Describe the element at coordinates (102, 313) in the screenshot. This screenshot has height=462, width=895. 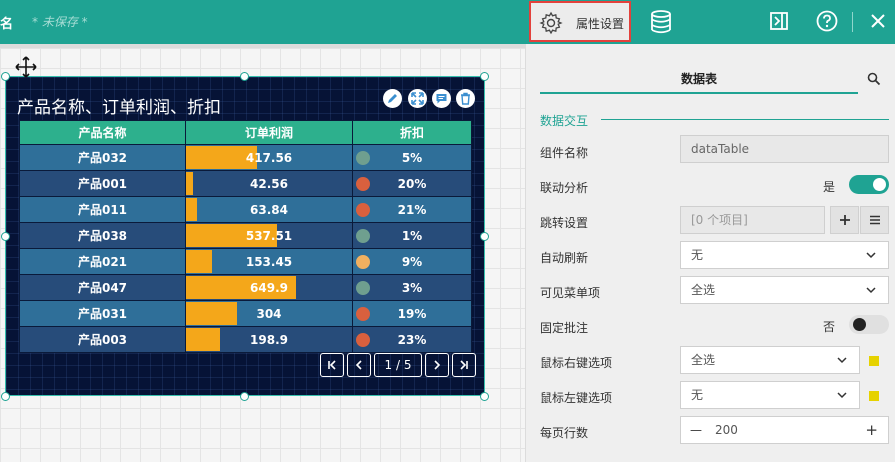
I see `product-name-cell: 产品031` at that location.